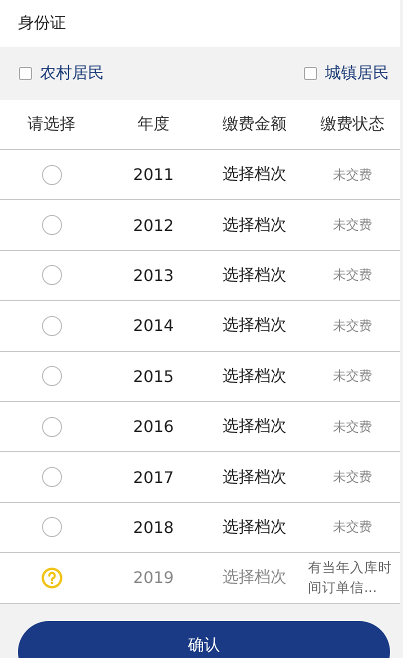 The height and width of the screenshot is (658, 403). Describe the element at coordinates (153, 477) in the screenshot. I see `year-cell: 2017` at that location.